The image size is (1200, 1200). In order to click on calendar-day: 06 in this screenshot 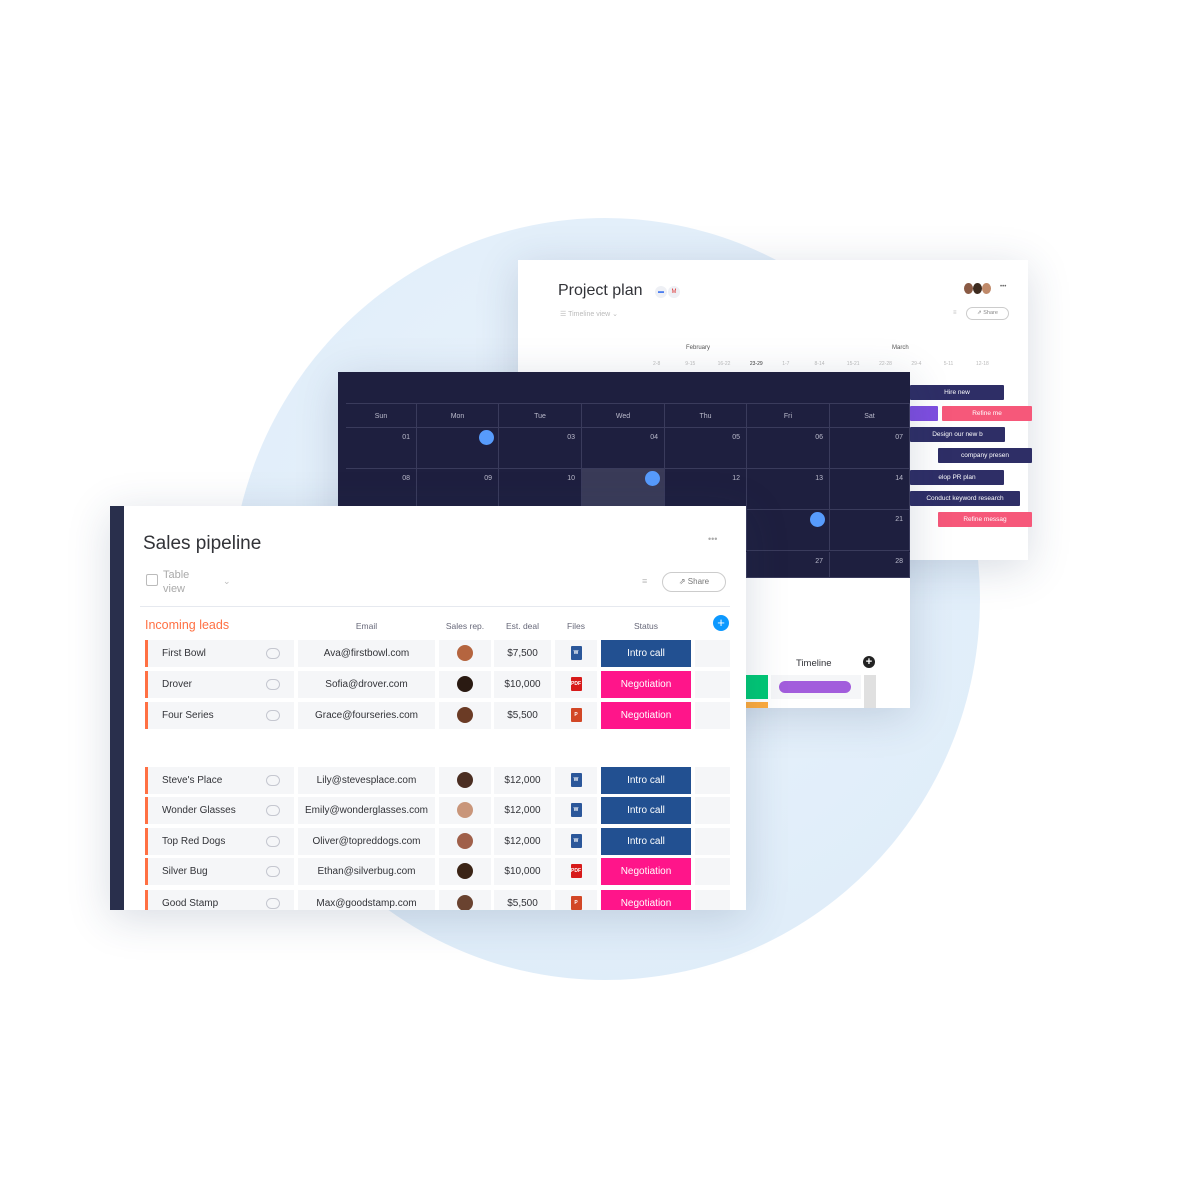, I will do `click(788, 448)`.